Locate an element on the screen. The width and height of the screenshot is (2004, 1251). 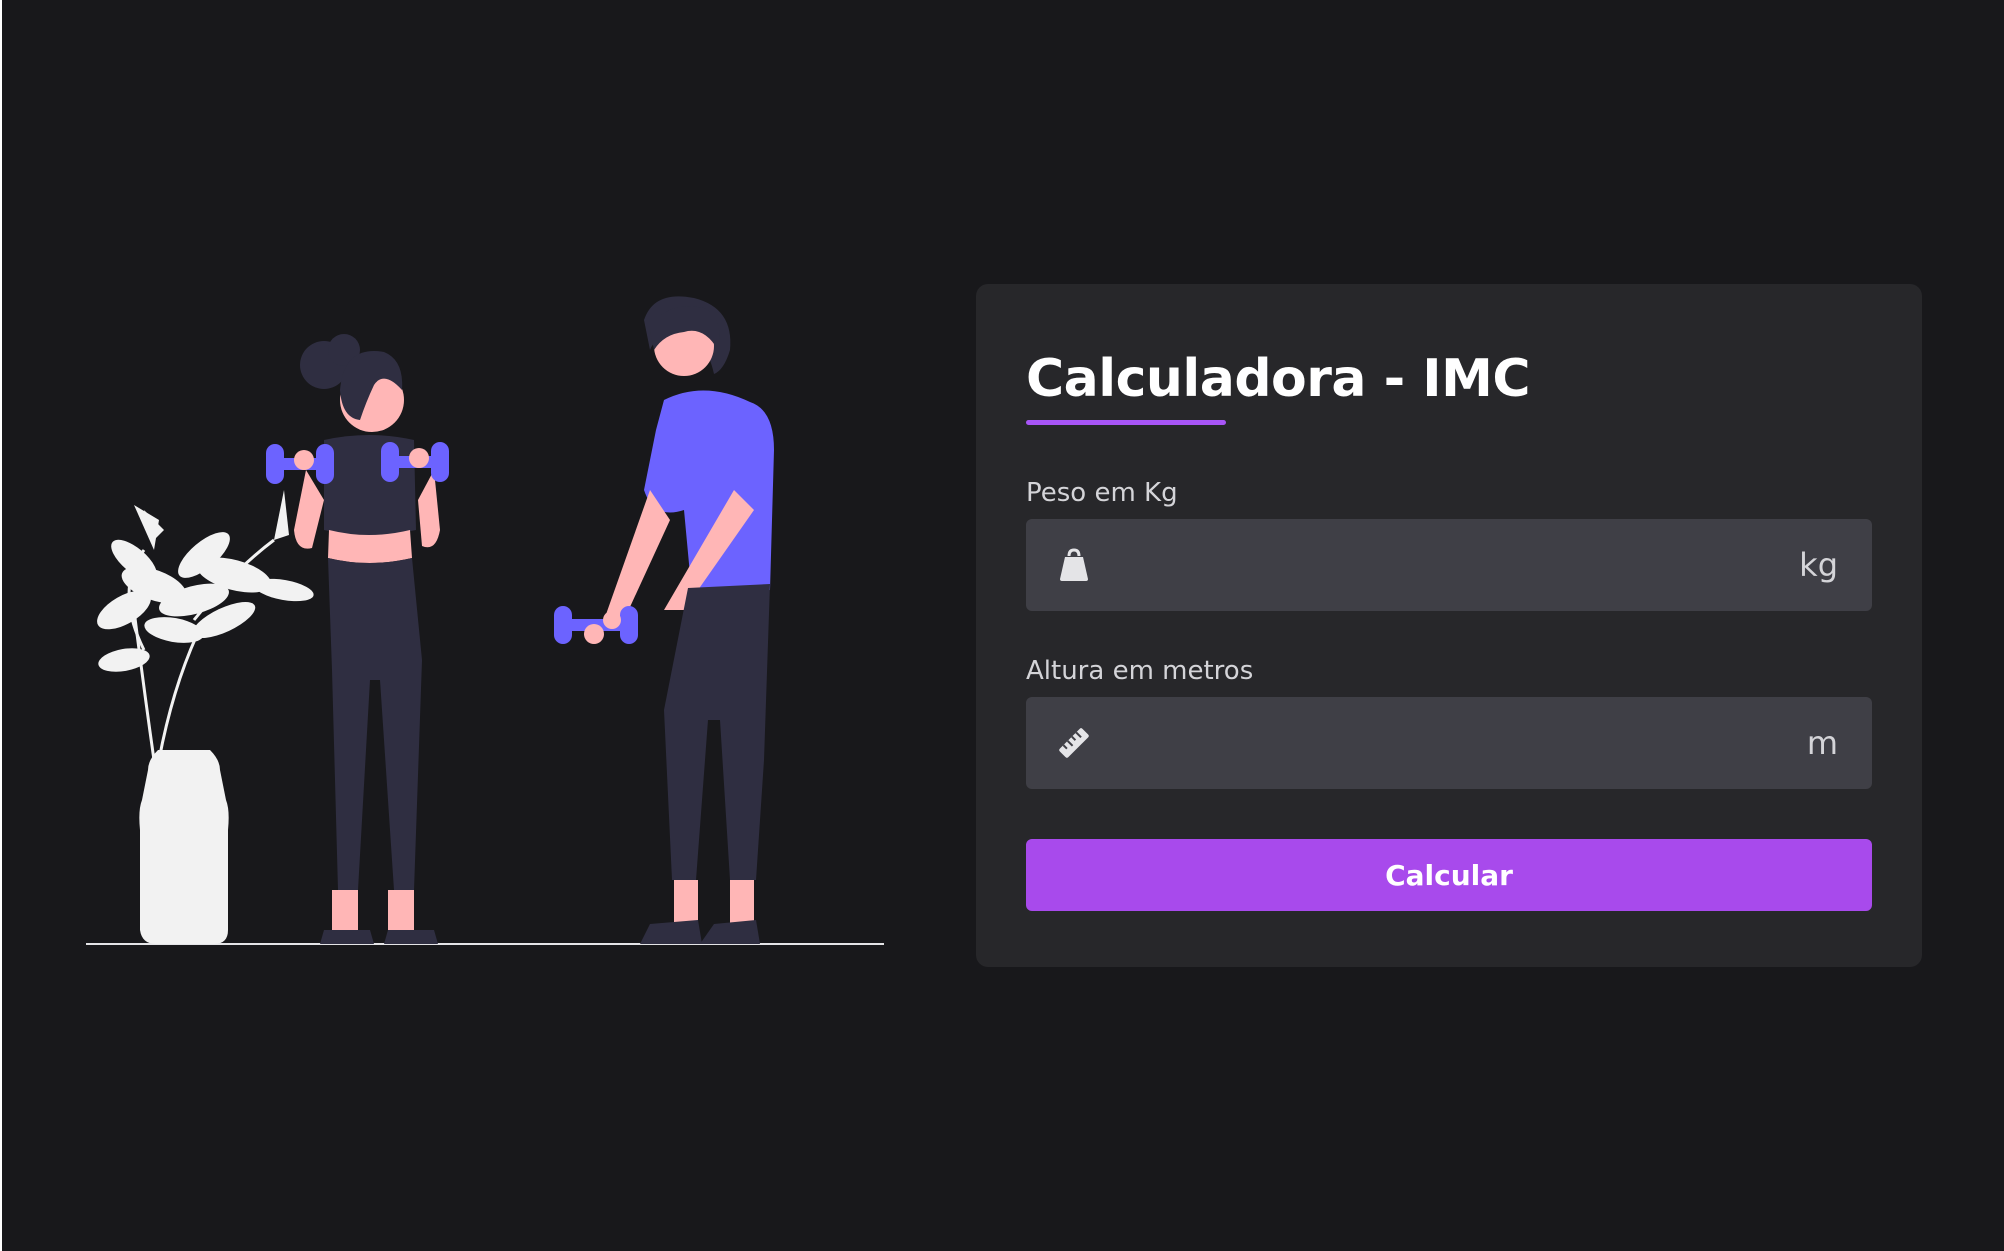
weight-icon is located at coordinates (1074, 564).